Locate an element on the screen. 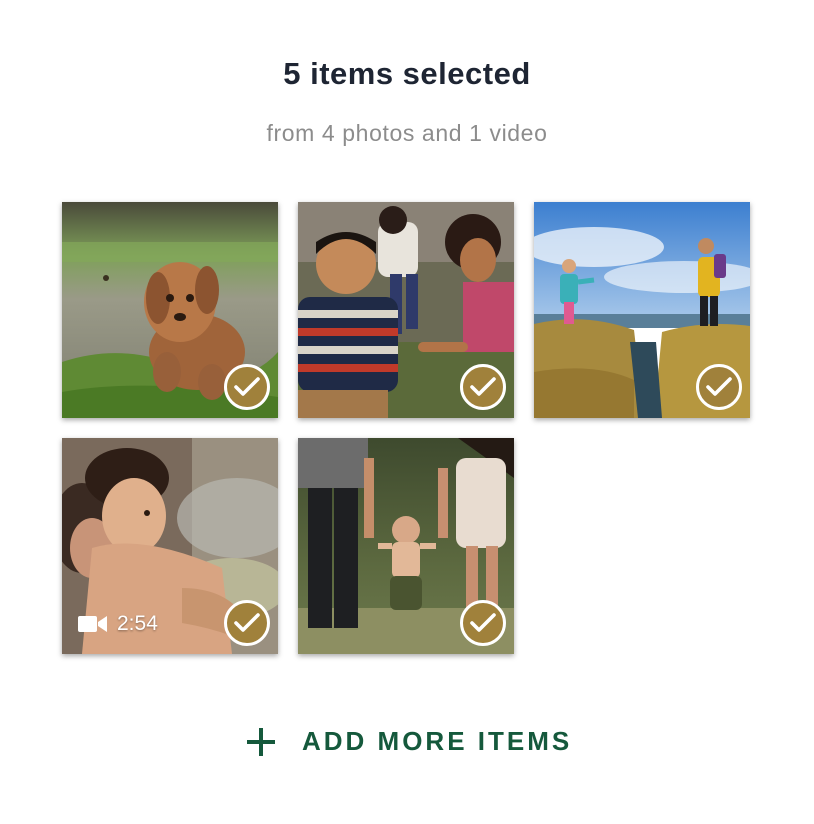 Image resolution: width=814 pixels, height=824 pixels. video-info: 2:54 is located at coordinates (118, 624).